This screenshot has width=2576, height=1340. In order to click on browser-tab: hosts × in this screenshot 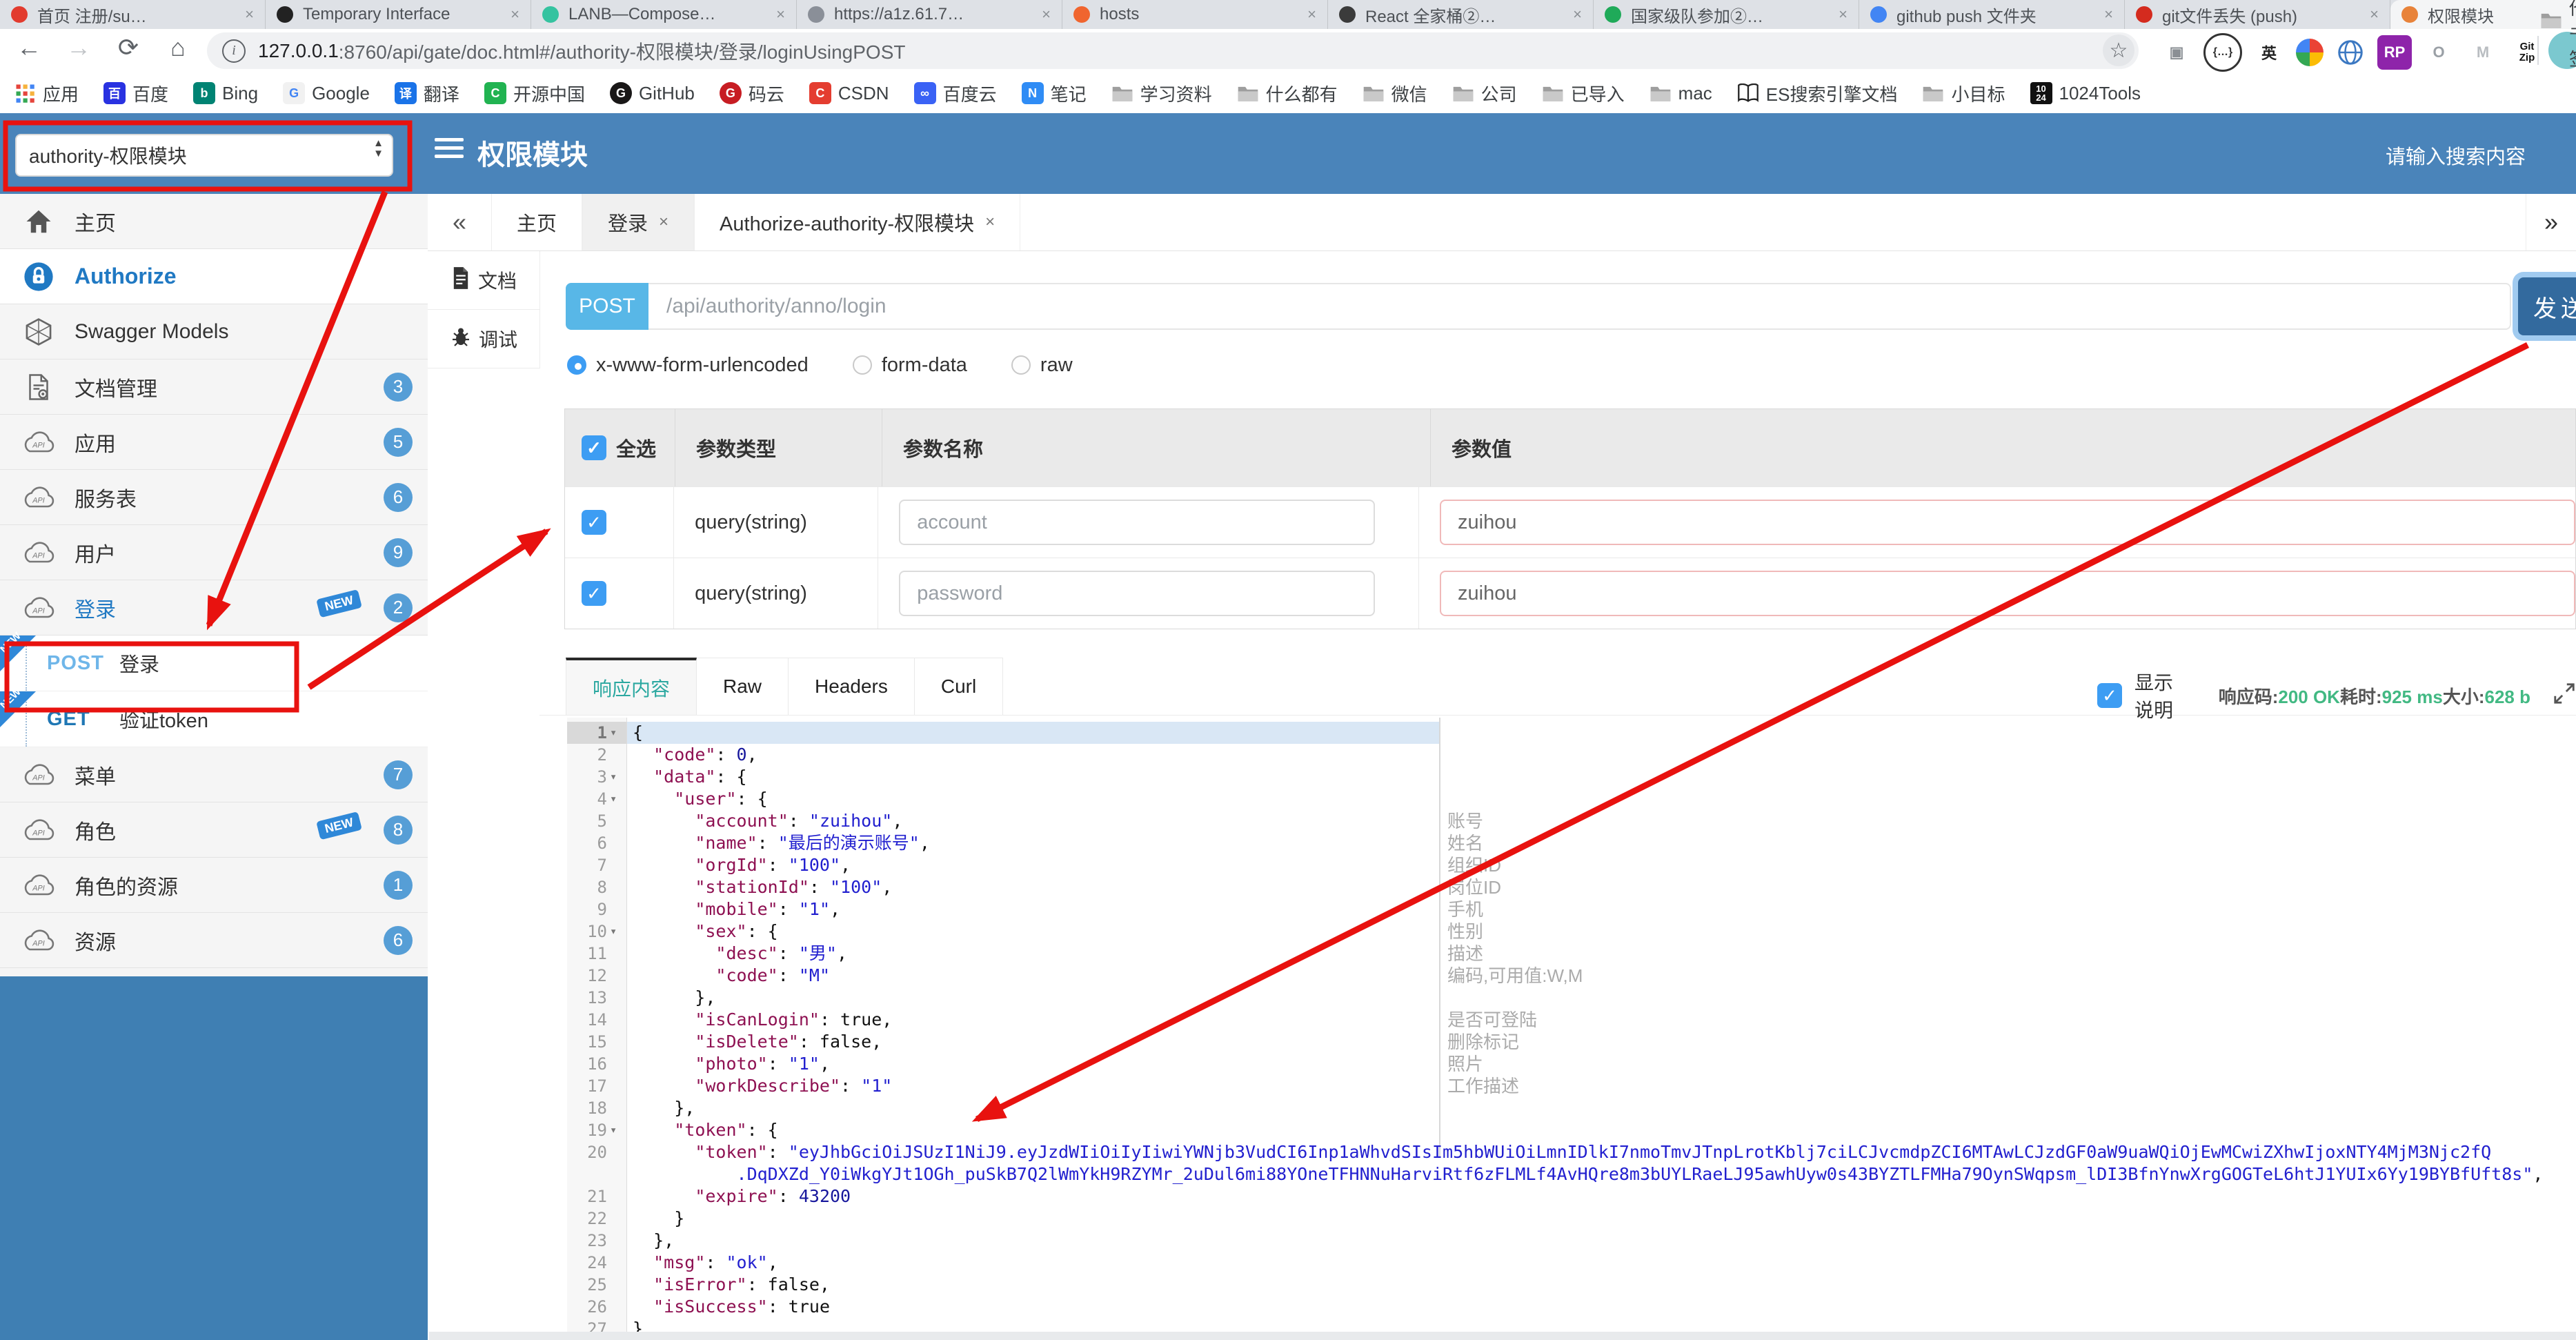, I will do `click(1195, 14)`.